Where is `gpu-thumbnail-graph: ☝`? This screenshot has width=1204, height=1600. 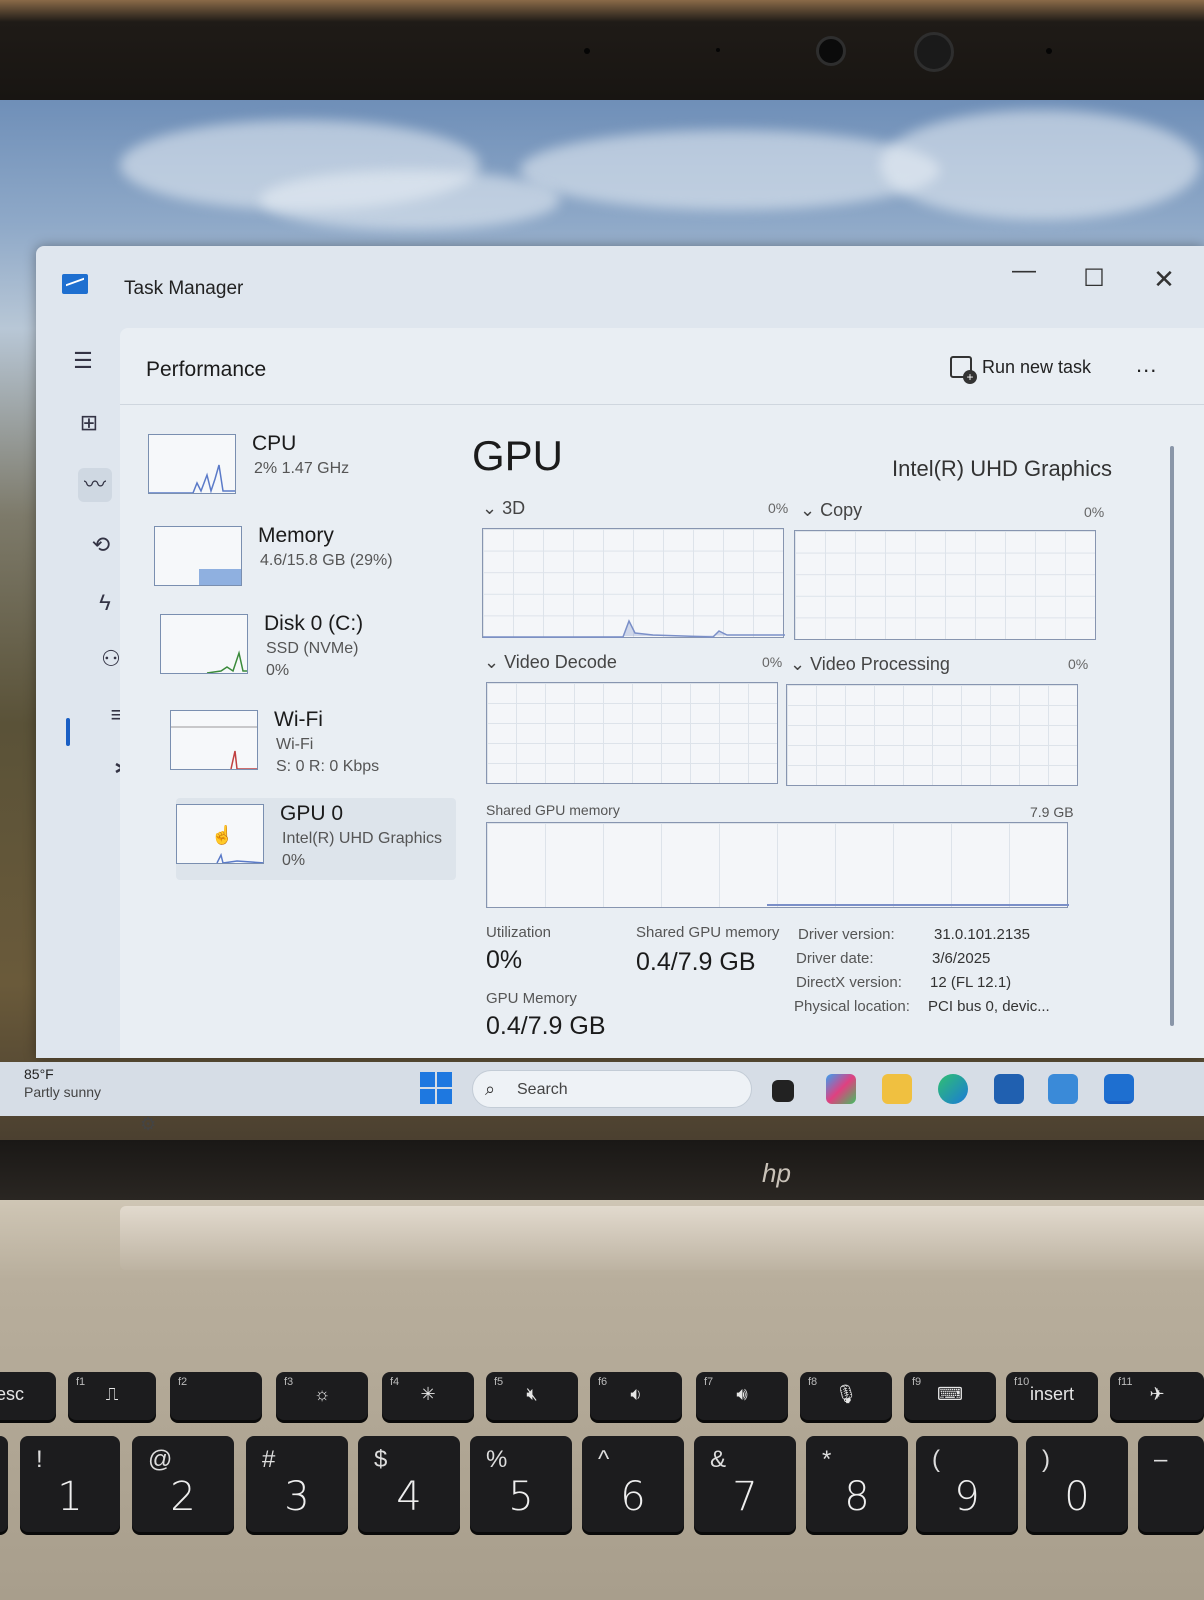
gpu-thumbnail-graph: ☝ is located at coordinates (220, 834).